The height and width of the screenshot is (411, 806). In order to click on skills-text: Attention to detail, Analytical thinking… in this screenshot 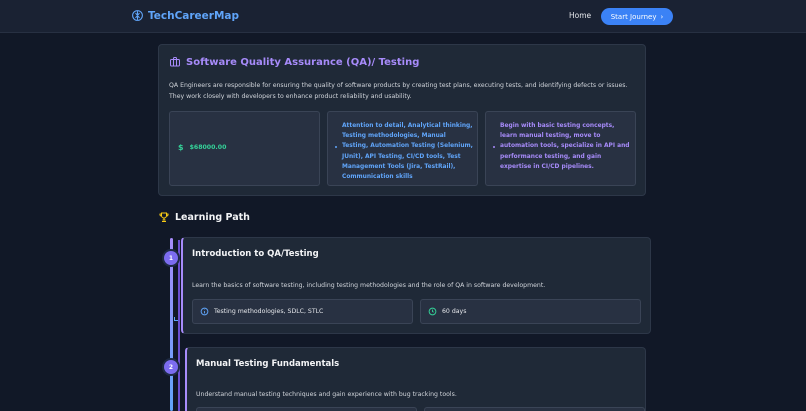, I will do `click(407, 152)`.